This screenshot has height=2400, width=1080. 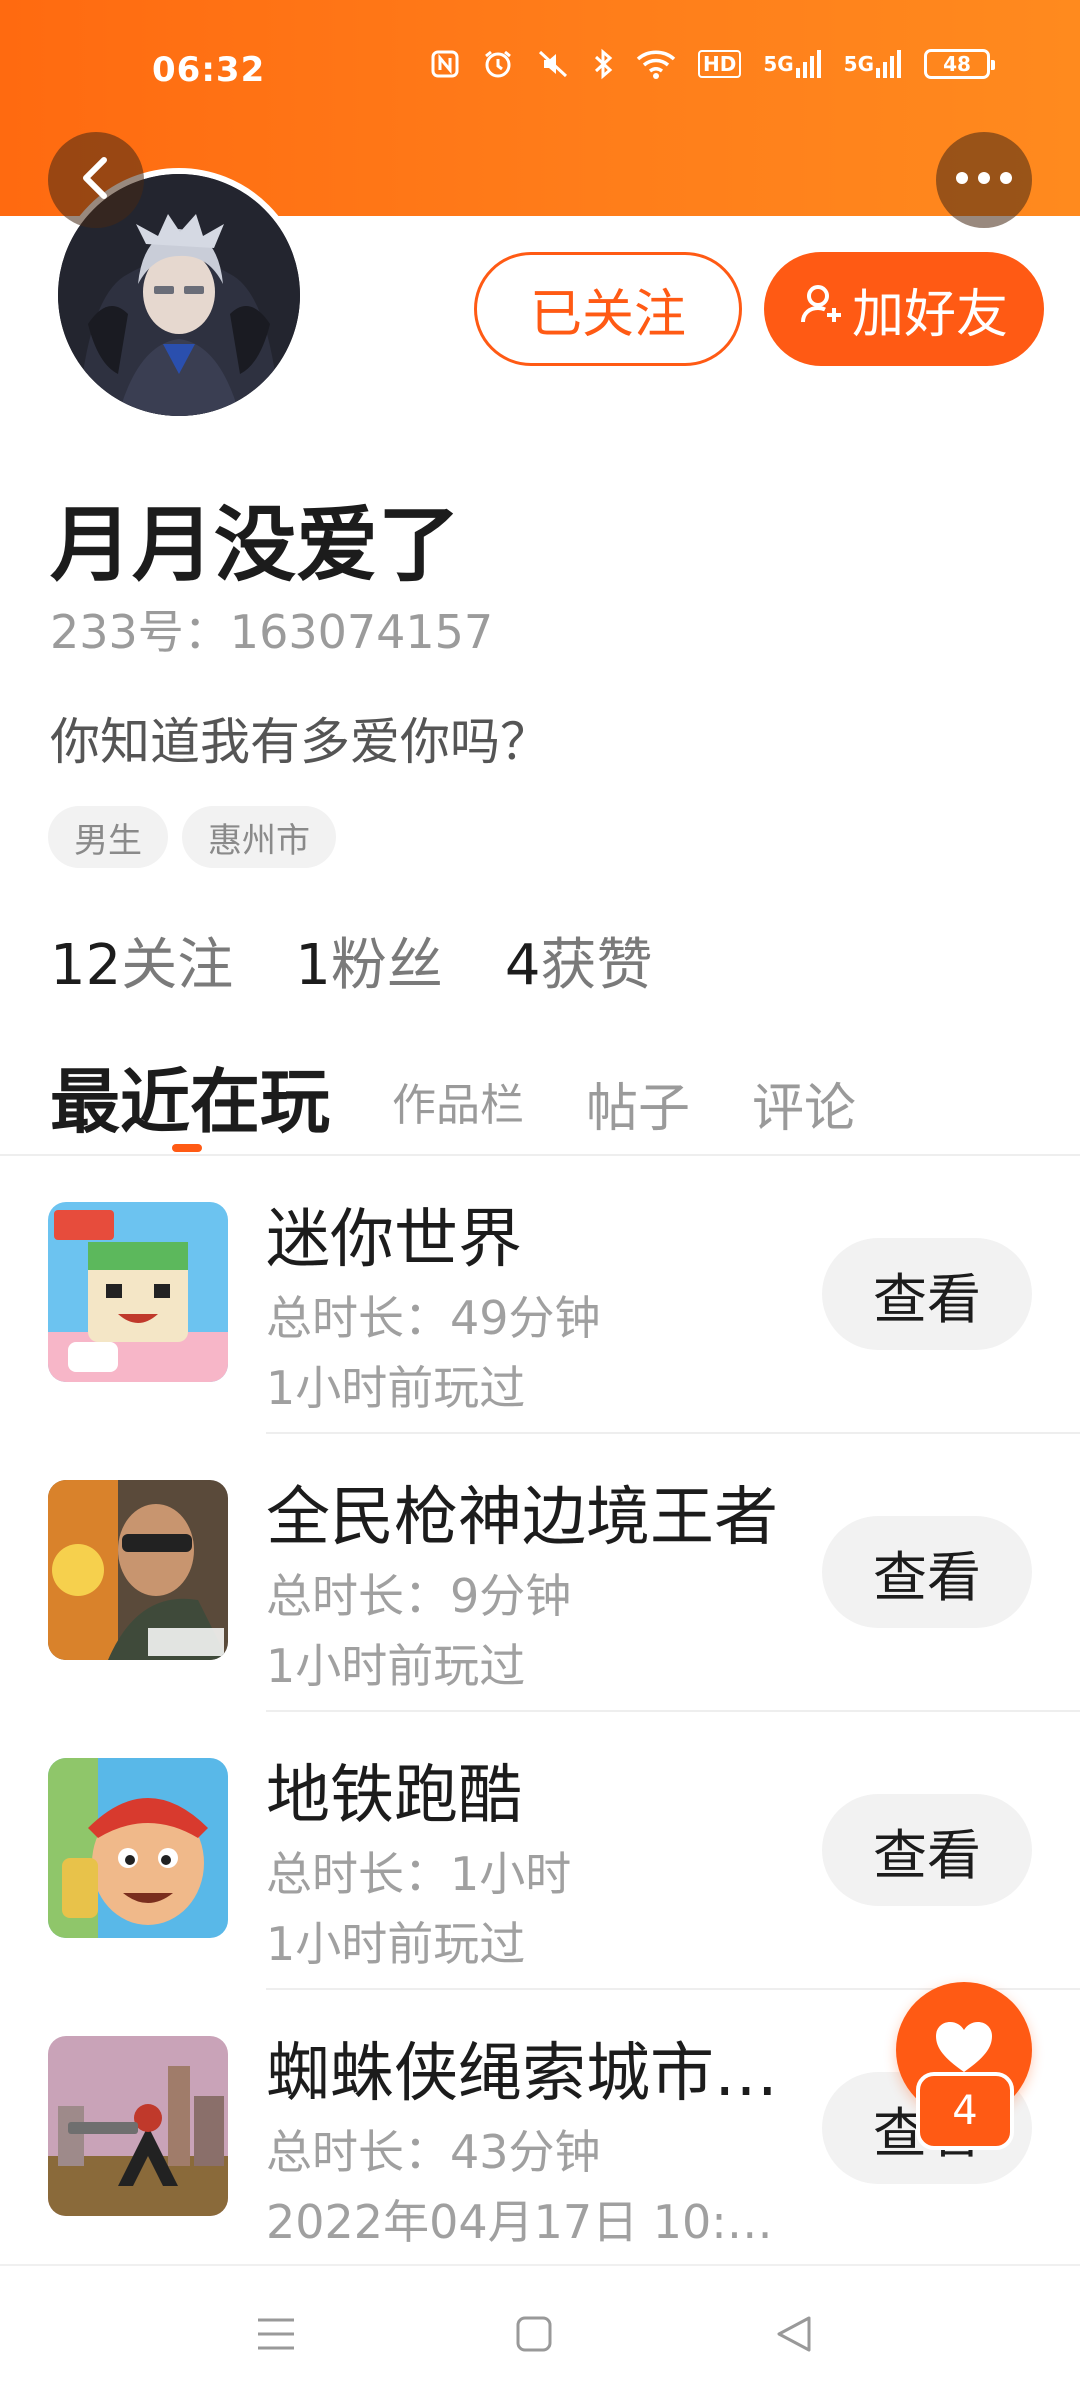 I want to click on tab-recent-playing: 最近在玩, so click(x=190, y=1096).